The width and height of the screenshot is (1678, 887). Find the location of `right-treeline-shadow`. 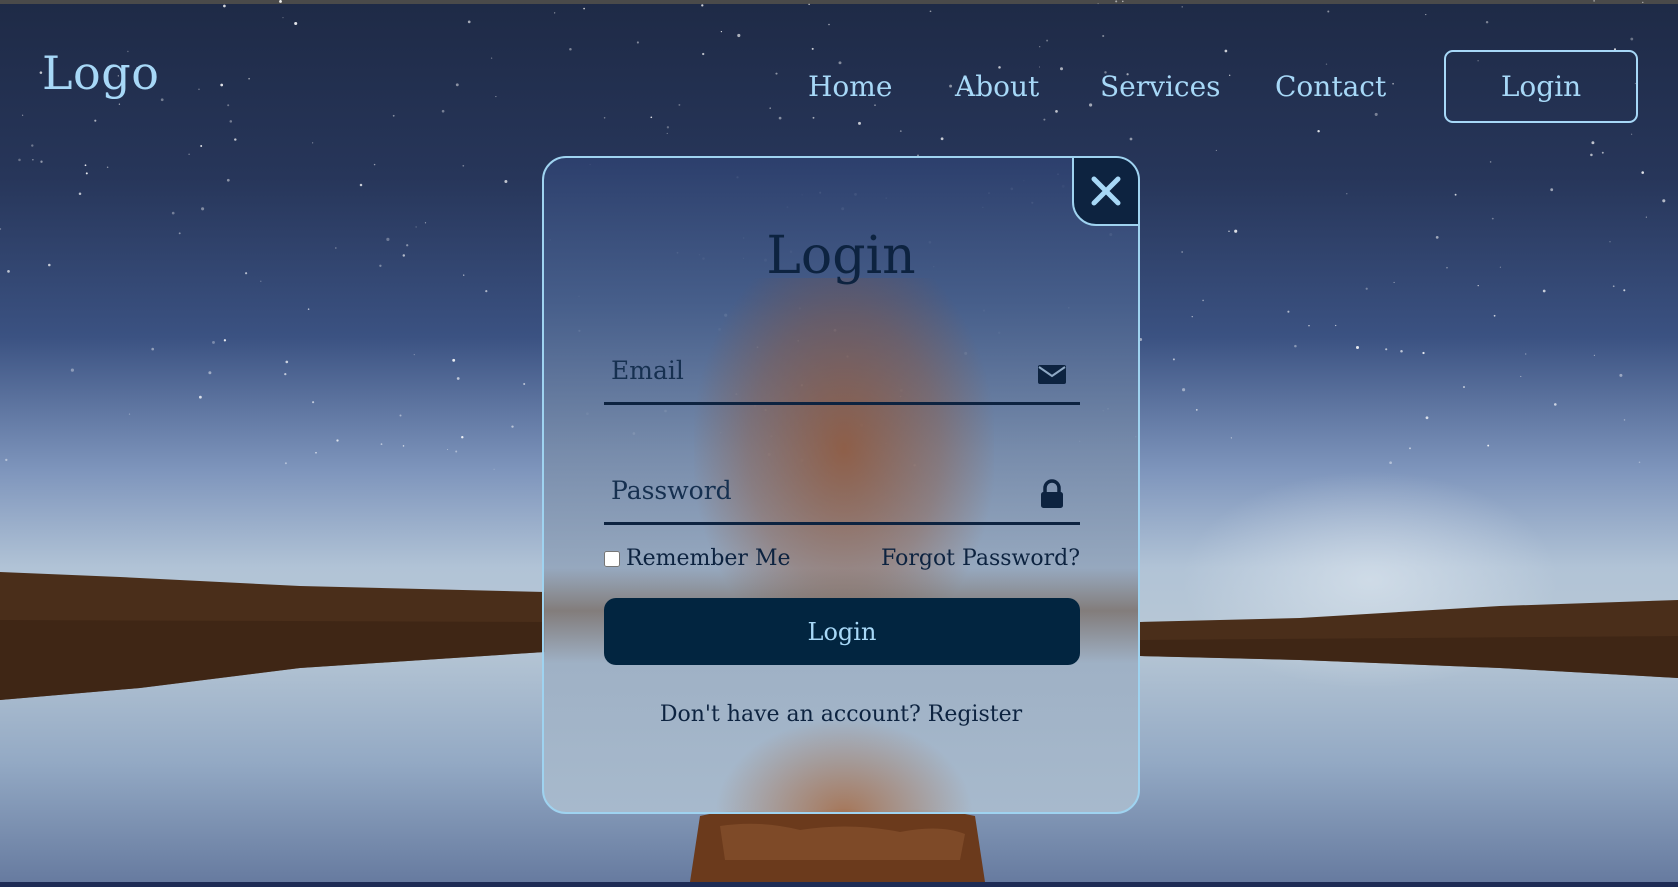

right-treeline-shadow is located at coordinates (1409, 657).